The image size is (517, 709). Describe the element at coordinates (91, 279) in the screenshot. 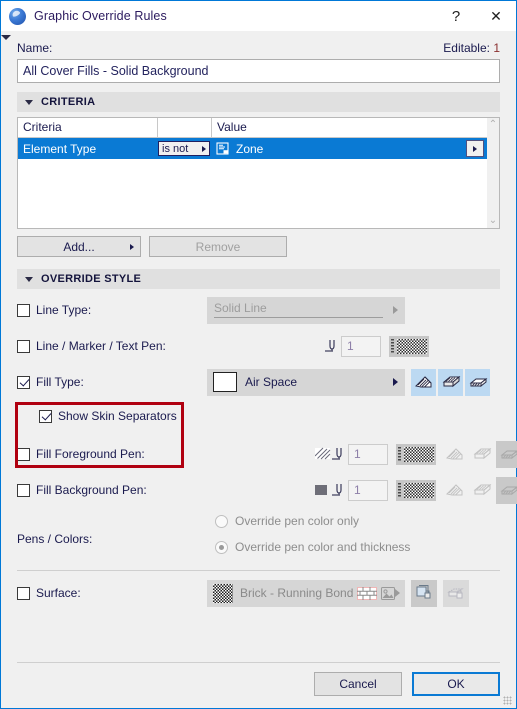

I see `override-style-section-title: OVERRIDE STYLE` at that location.